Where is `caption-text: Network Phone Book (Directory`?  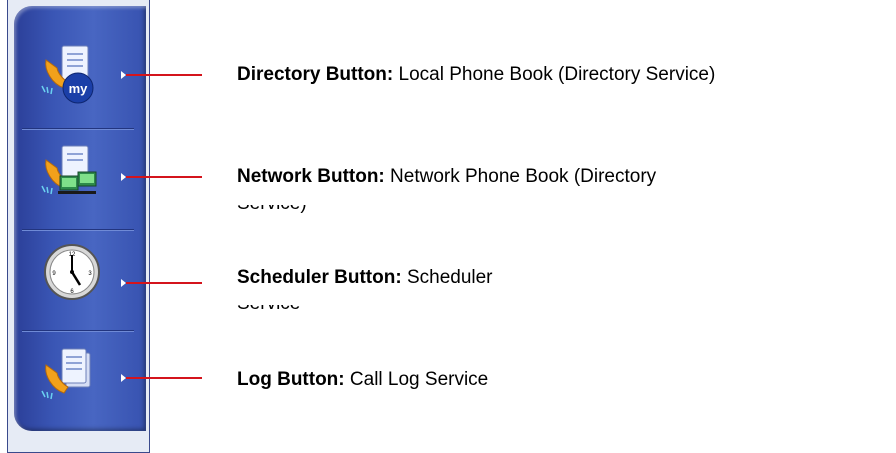 caption-text: Network Phone Book (Directory is located at coordinates (523, 176).